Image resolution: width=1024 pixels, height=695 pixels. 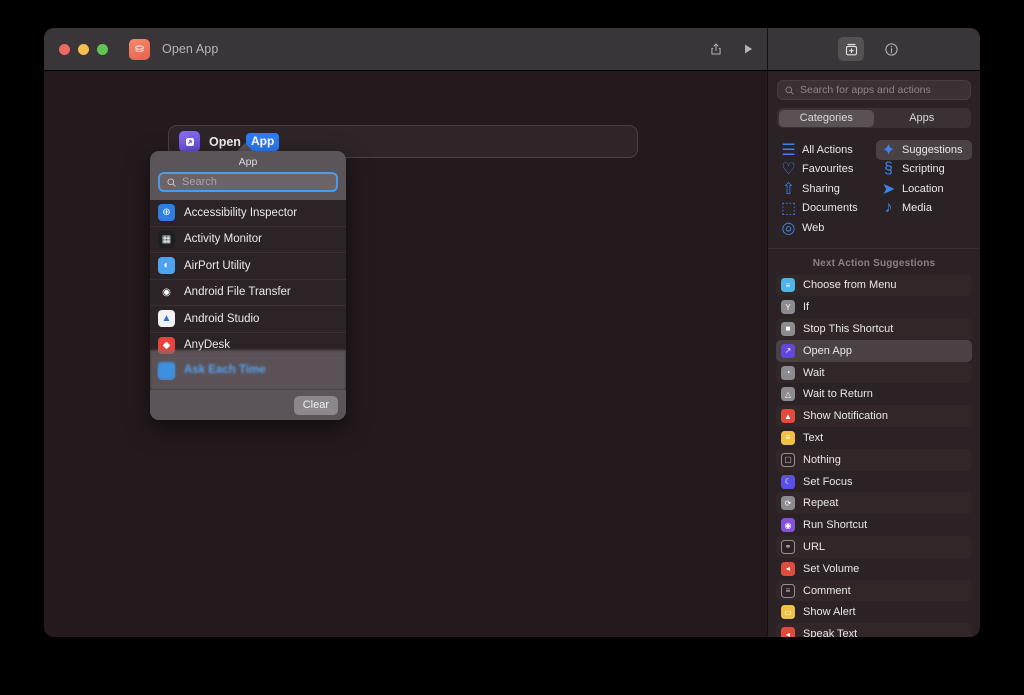 I want to click on app-list-item: ⊕ Accessibility Inspector, so click(x=248, y=213).